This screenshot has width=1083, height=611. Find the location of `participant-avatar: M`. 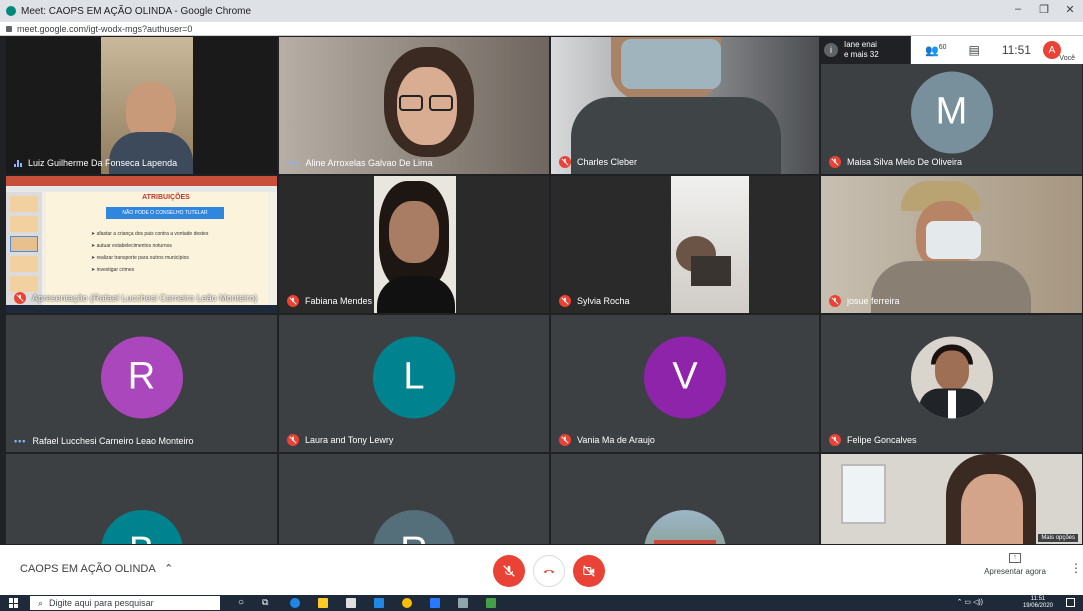

participant-avatar: M is located at coordinates (951, 112).